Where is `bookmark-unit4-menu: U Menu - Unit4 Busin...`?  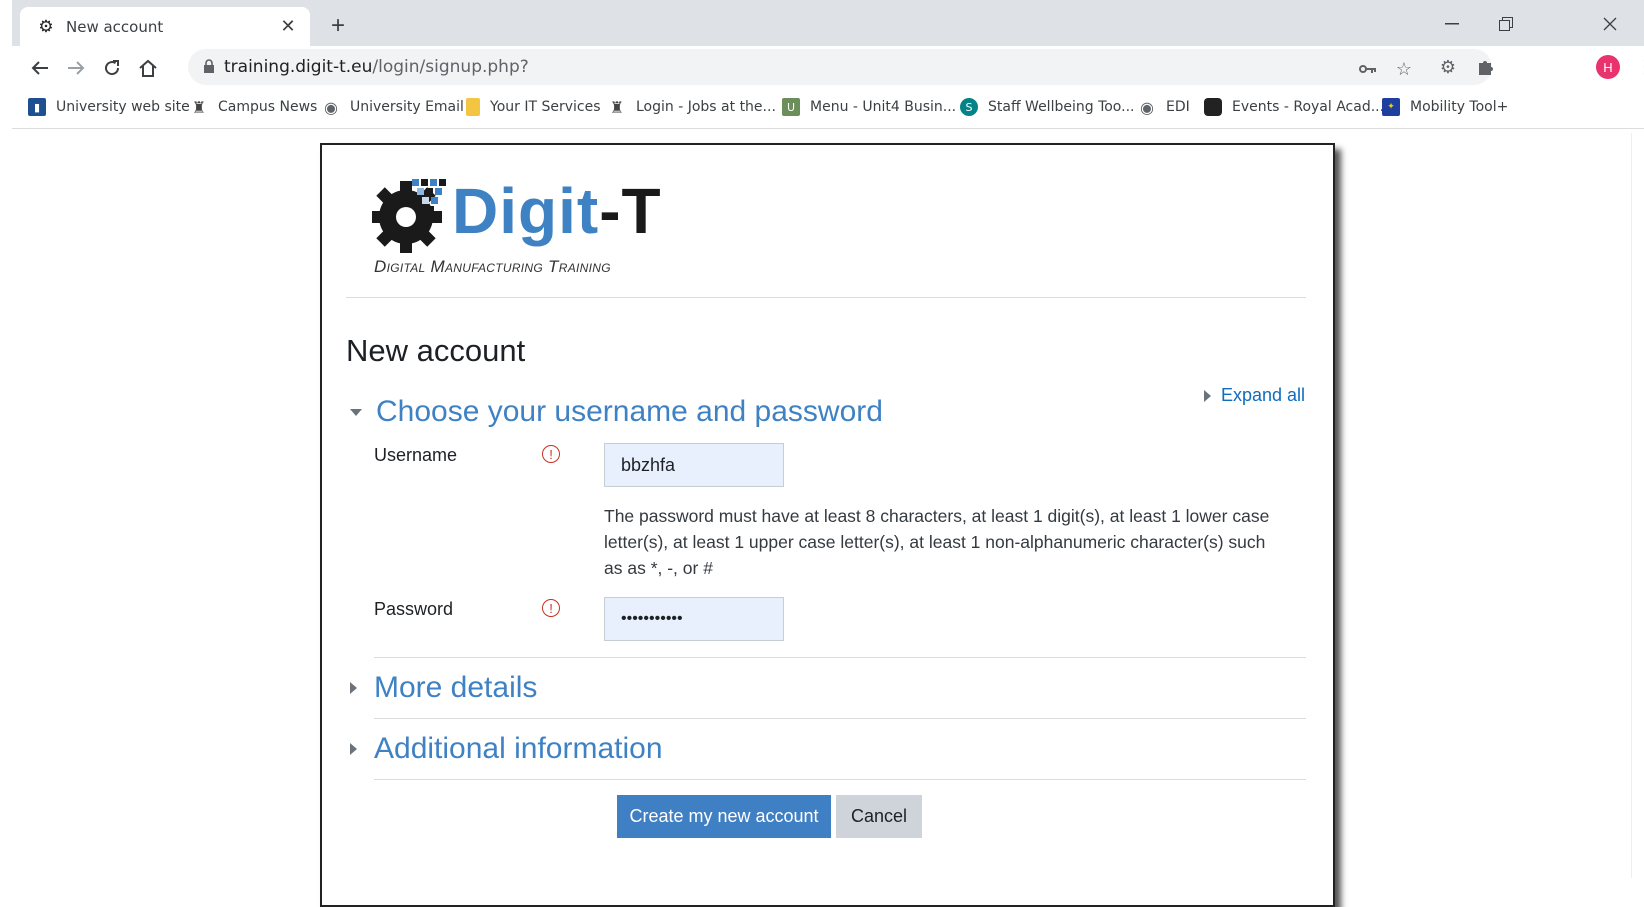 bookmark-unit4-menu: U Menu - Unit4 Busin... is located at coordinates (869, 107).